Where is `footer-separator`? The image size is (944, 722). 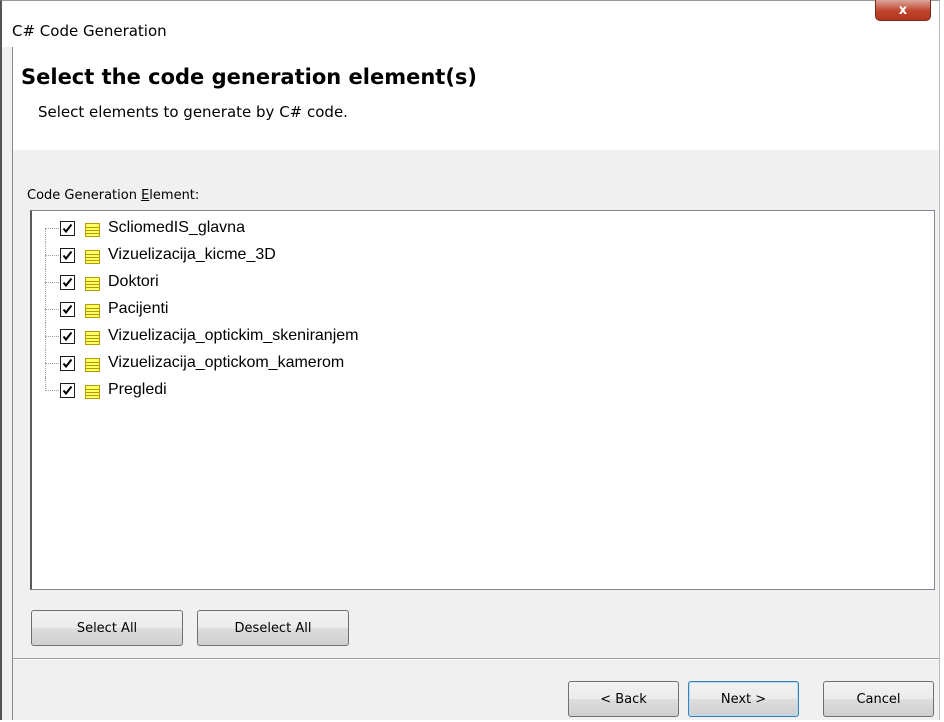
footer-separator is located at coordinates (476, 659).